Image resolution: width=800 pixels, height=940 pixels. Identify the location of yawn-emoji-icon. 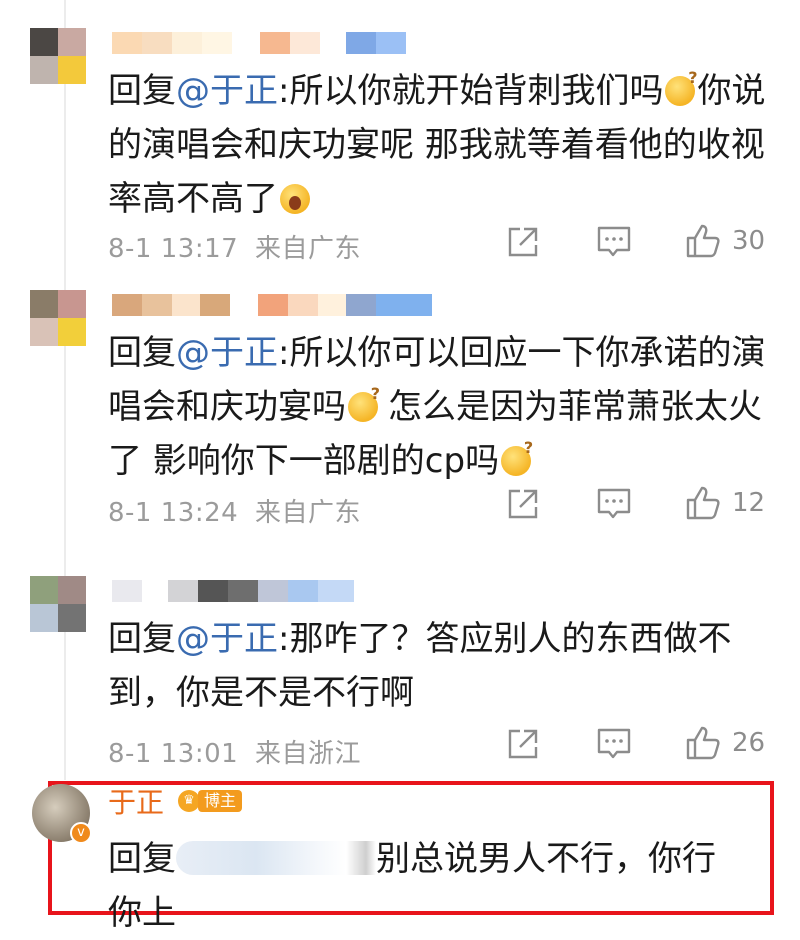
(295, 199).